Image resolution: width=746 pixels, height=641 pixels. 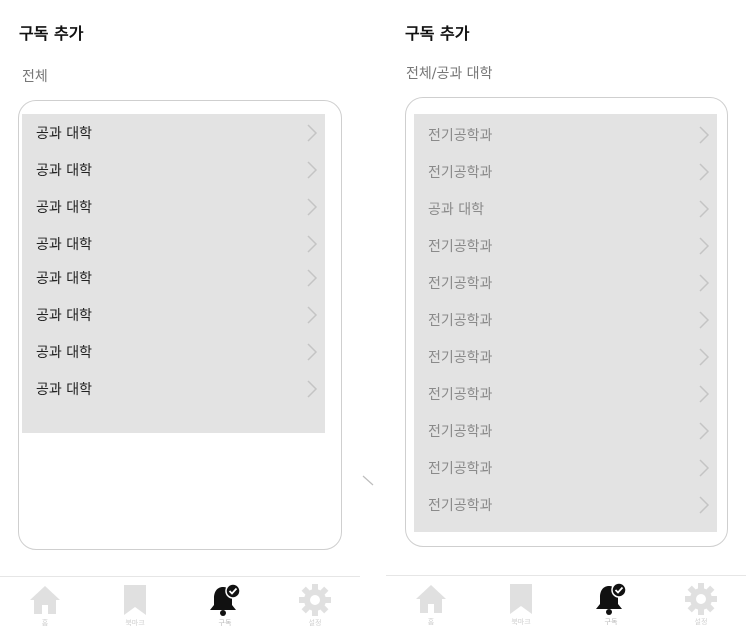 I want to click on breadcrumb: 전체/공과 대학, so click(x=449, y=73).